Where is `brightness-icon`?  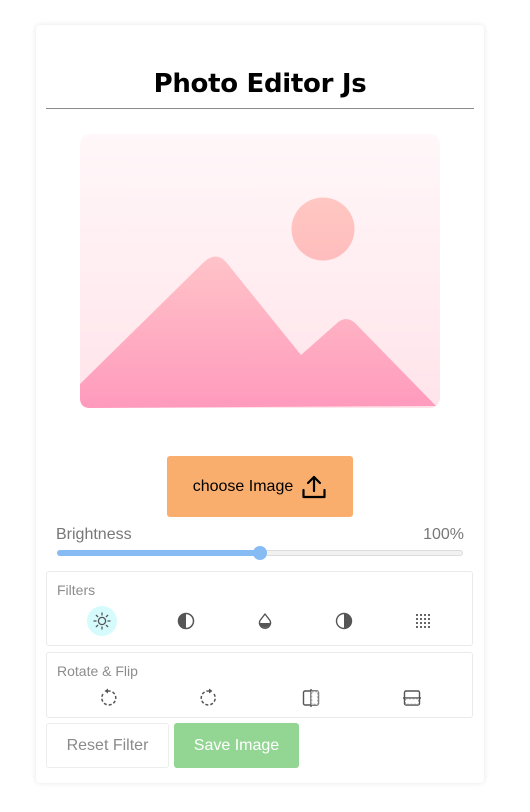 brightness-icon is located at coordinates (102, 621).